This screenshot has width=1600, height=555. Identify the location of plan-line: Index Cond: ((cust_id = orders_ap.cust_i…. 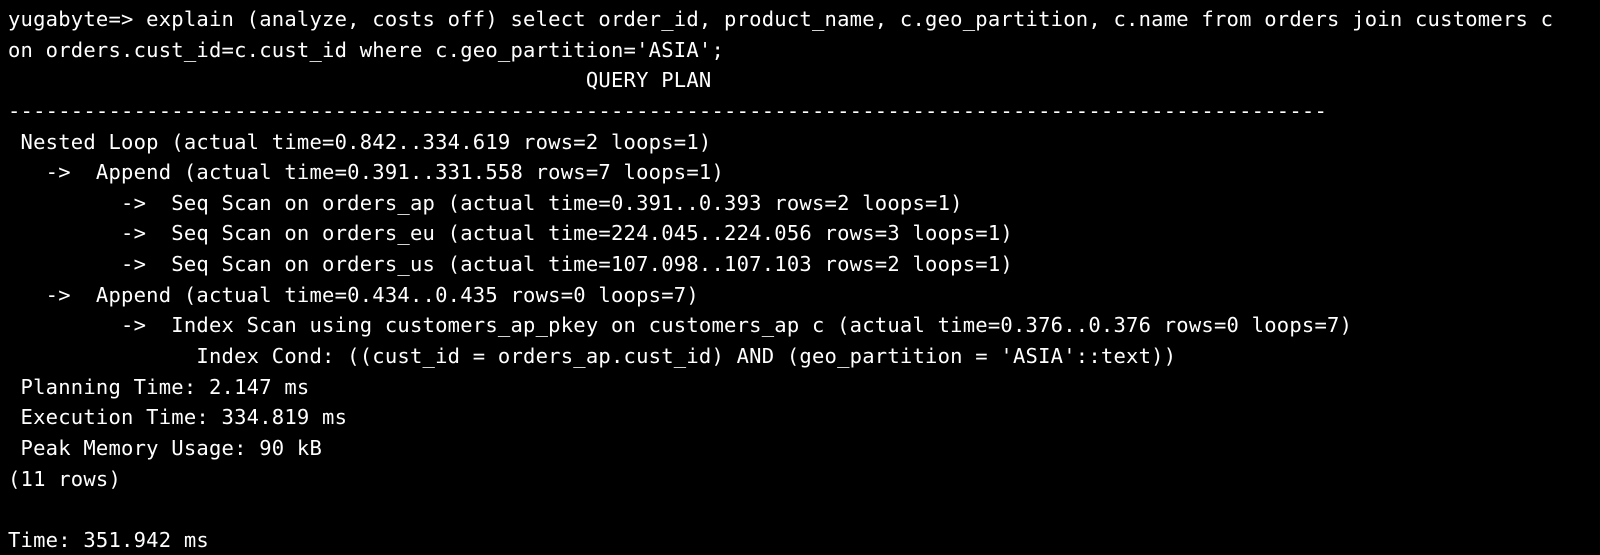
(592, 356).